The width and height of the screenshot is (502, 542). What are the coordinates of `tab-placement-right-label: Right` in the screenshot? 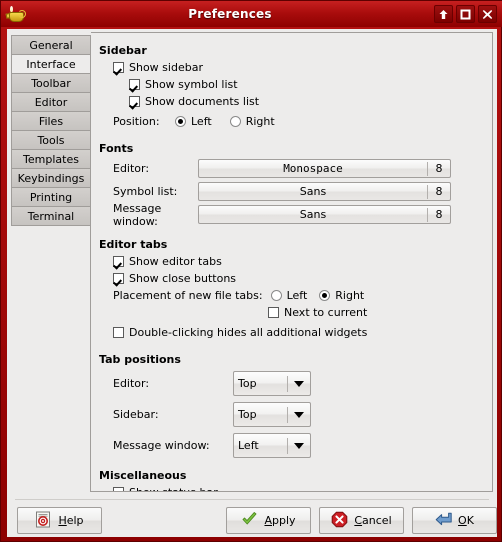 It's located at (350, 295).